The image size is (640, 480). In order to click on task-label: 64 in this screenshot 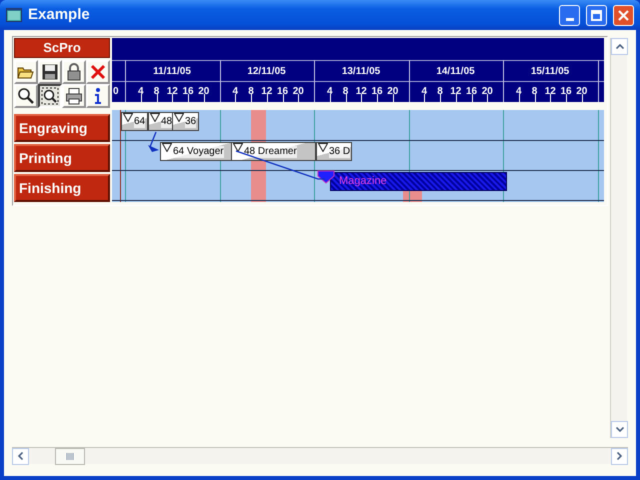, I will do `click(140, 122)`.